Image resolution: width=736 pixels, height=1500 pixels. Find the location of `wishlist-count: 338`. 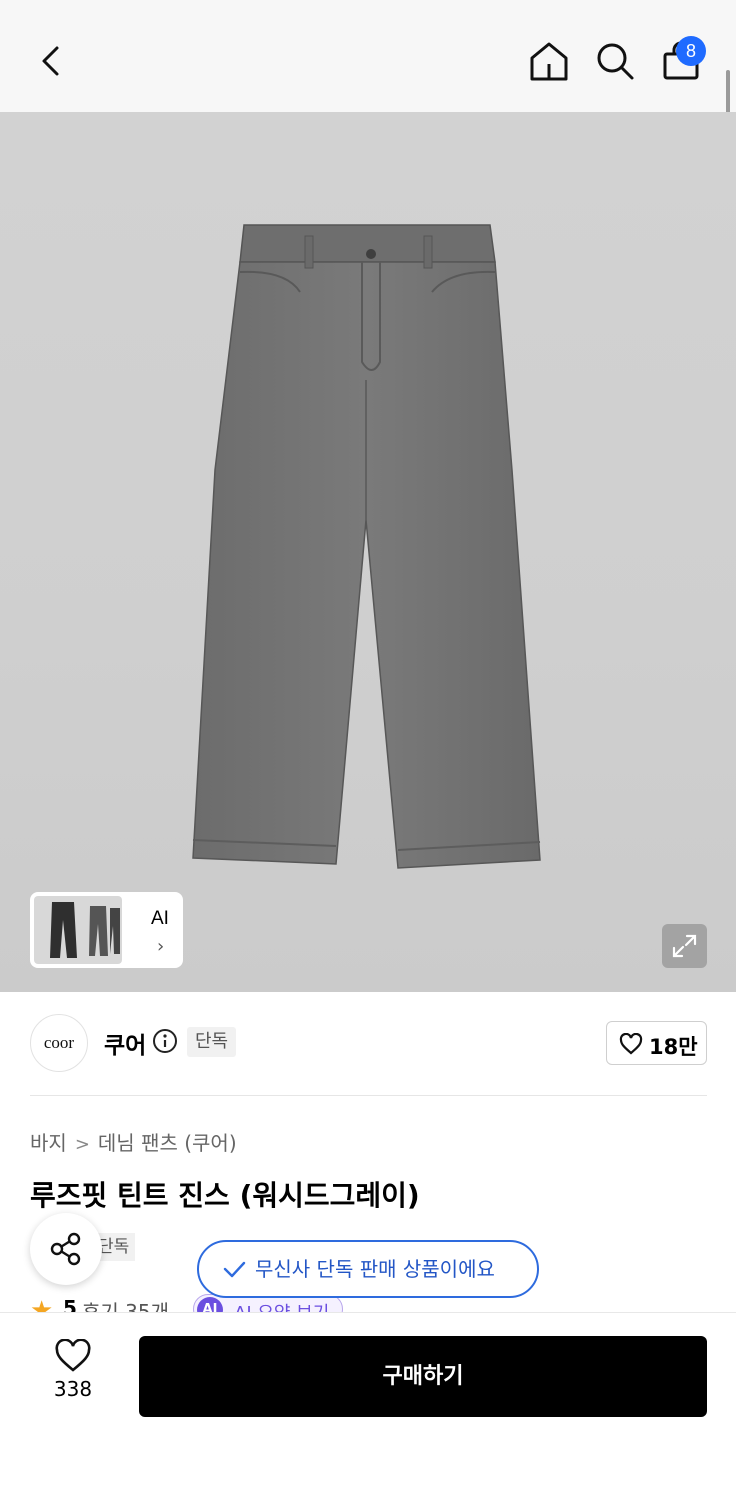

wishlist-count: 338 is located at coordinates (73, 1389).